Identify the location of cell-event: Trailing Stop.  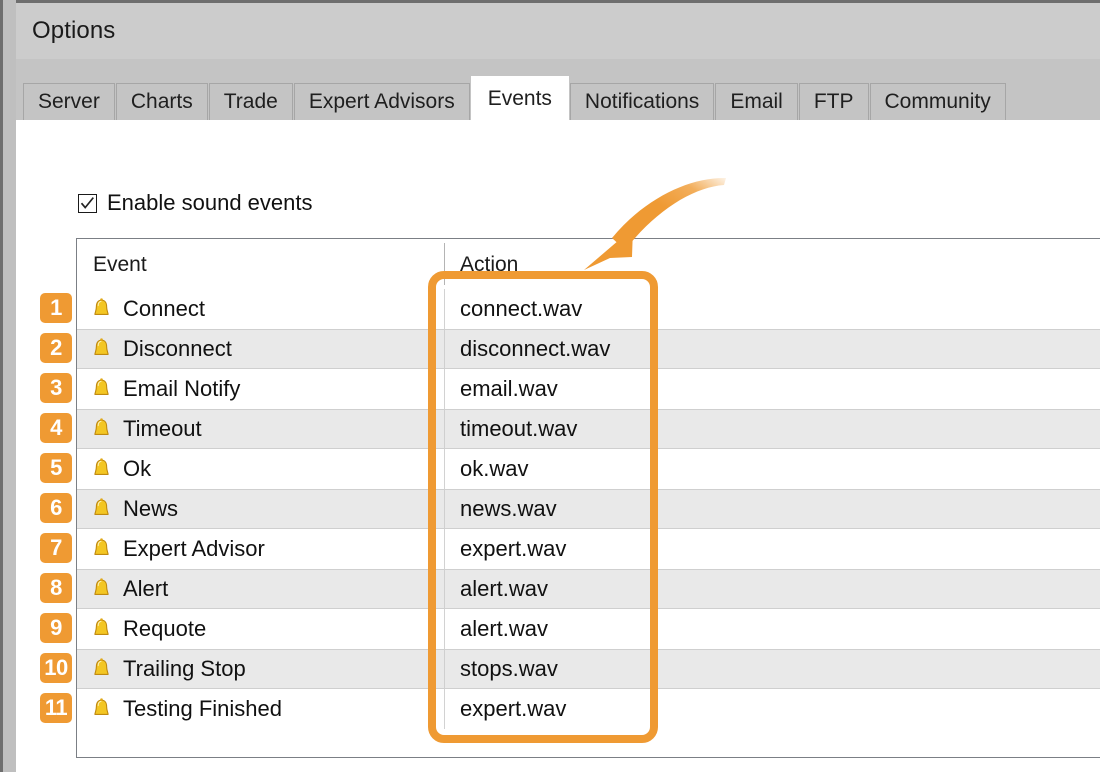
(169, 669).